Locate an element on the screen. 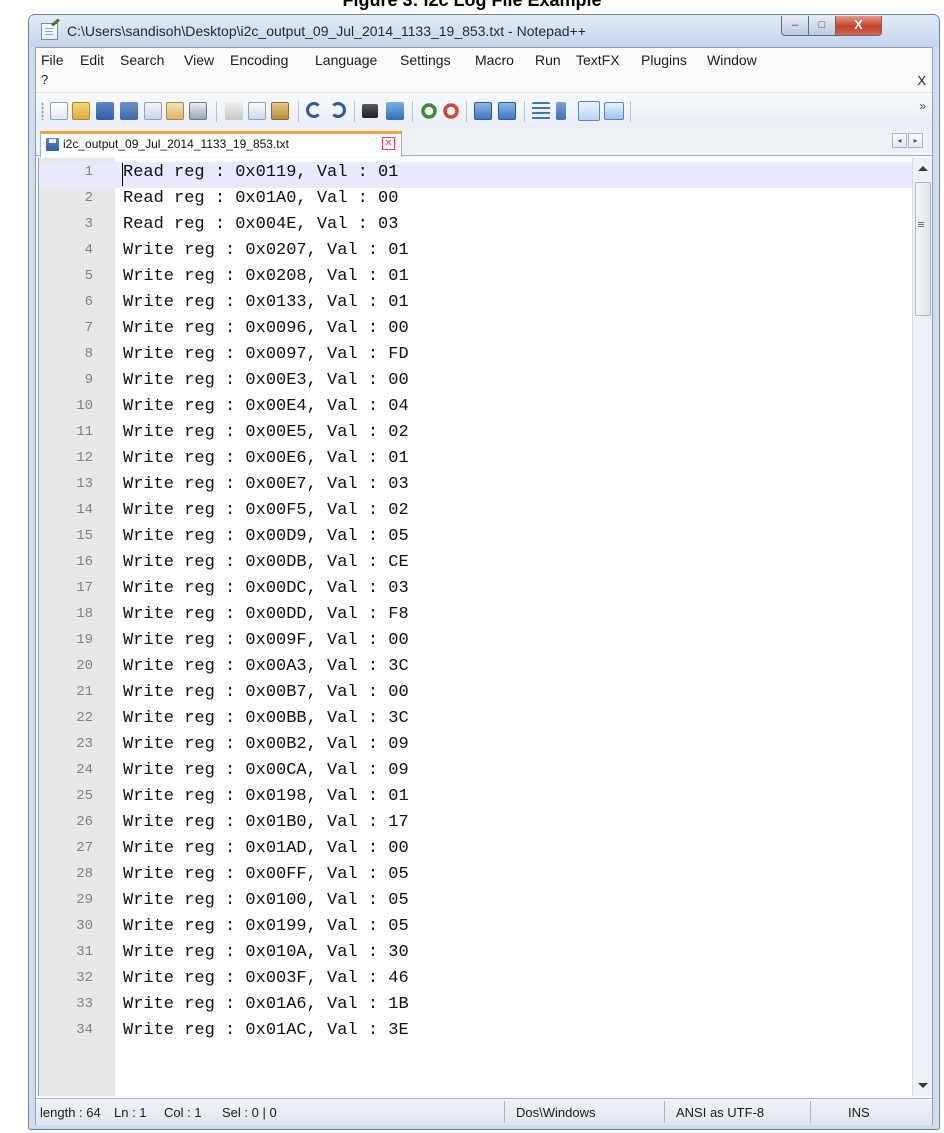  code-line: 1 Read reg : 0x0119, Val : 01 is located at coordinates (475, 175).